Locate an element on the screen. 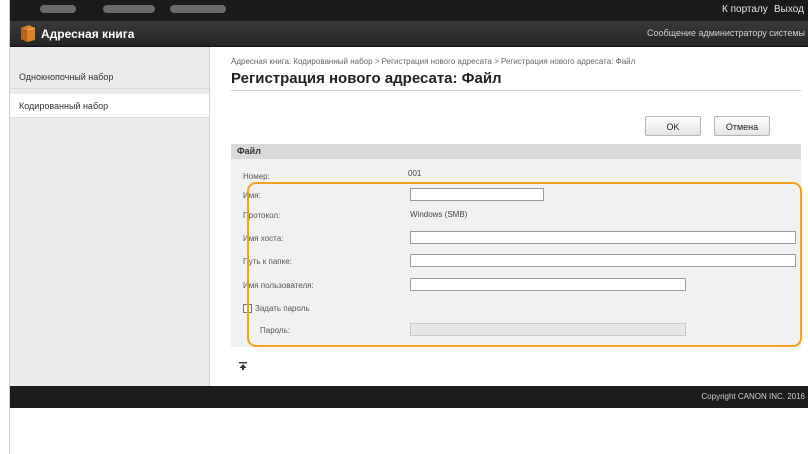 This screenshot has width=808, height=454. title-divider is located at coordinates (516, 90).